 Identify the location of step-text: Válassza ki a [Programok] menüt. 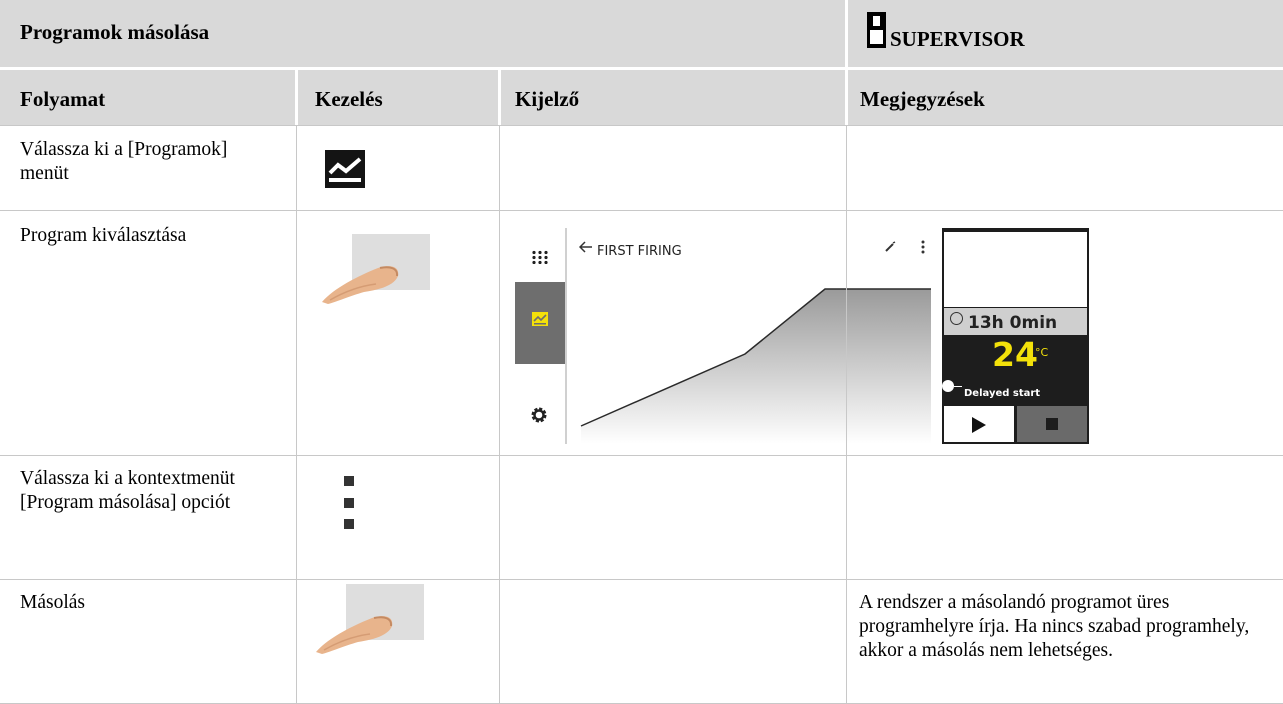
(124, 161).